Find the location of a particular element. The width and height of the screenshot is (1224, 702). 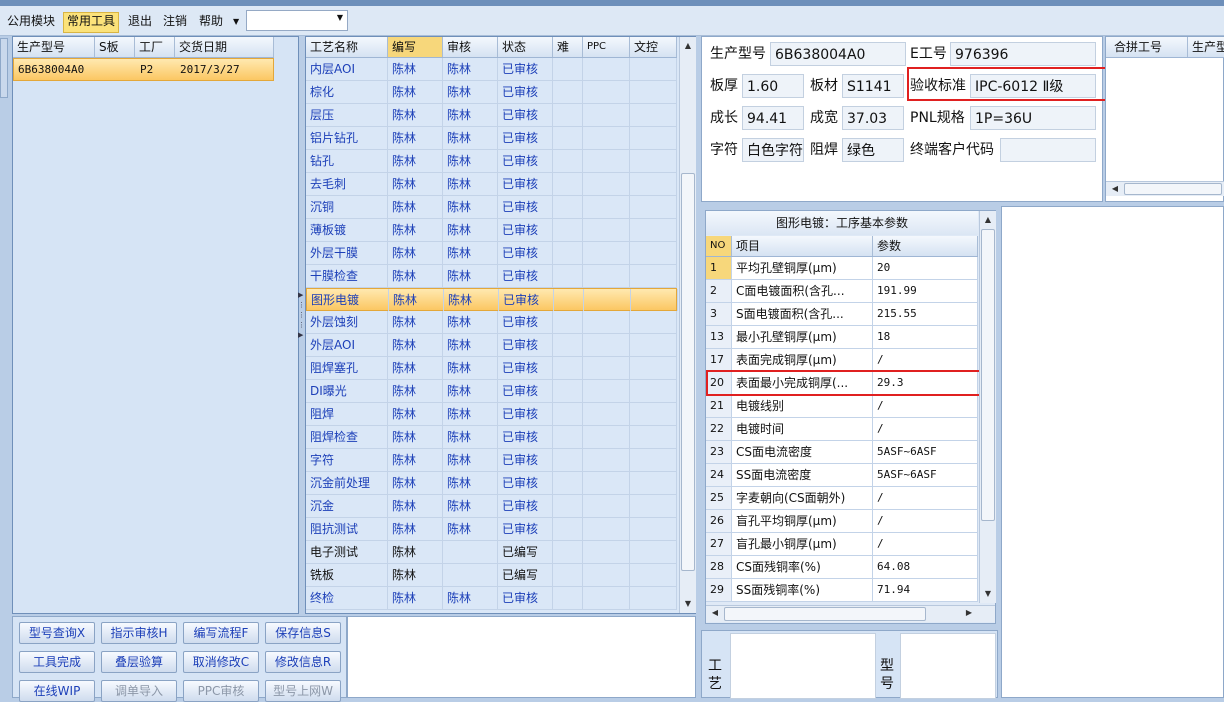

merge-scroll-thumb is located at coordinates (1173, 189).